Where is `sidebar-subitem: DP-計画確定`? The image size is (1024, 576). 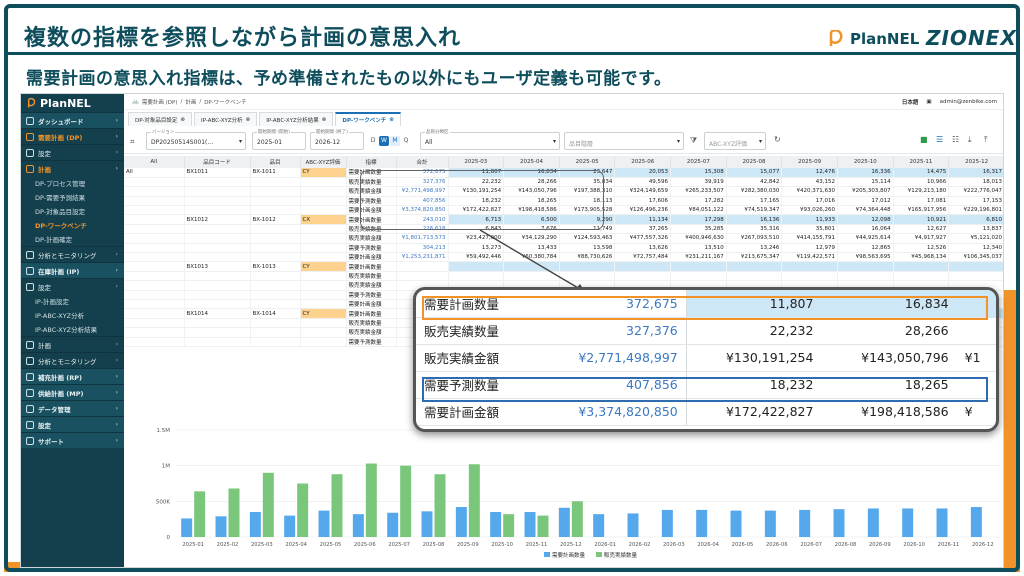 sidebar-subitem: DP-計画確定 is located at coordinates (72, 239).